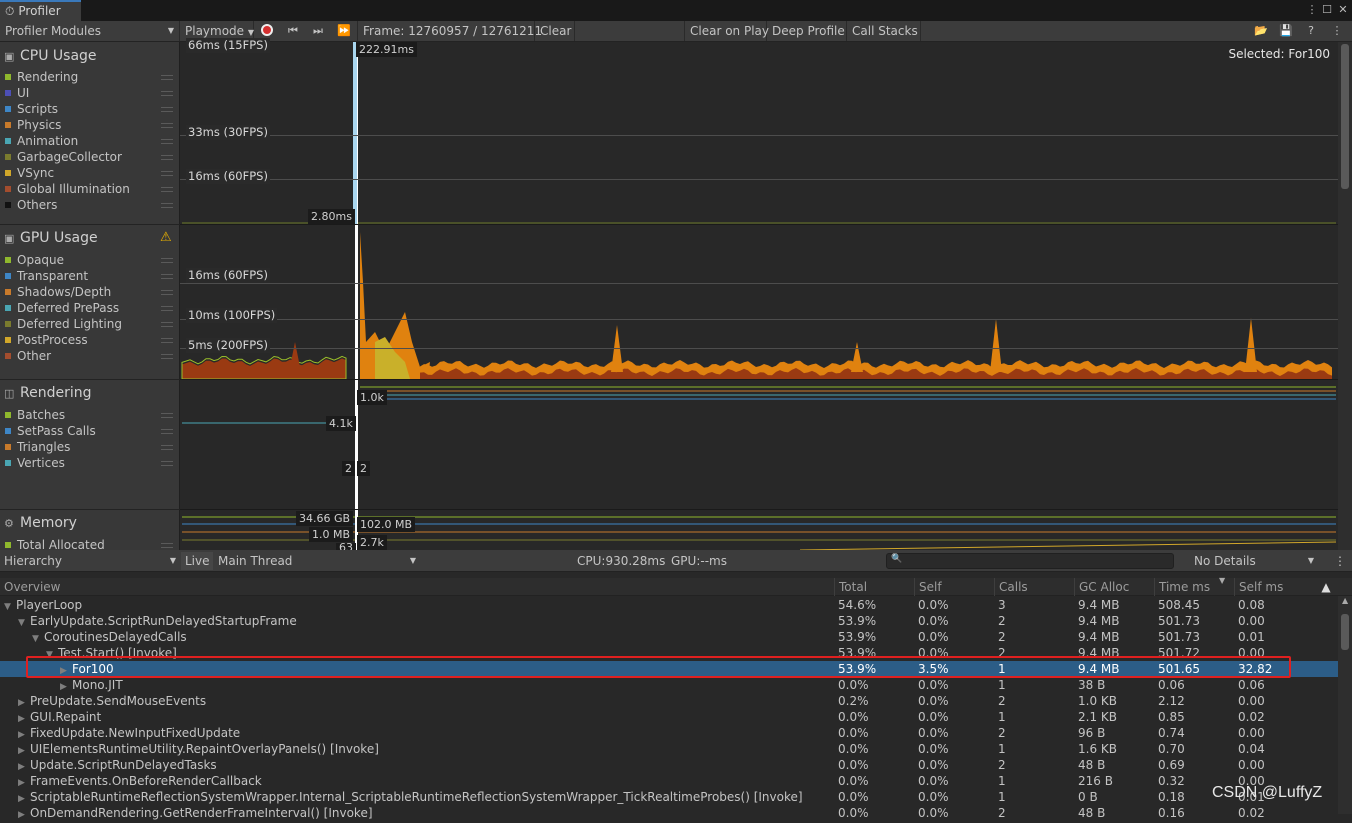 The width and height of the screenshot is (1352, 823). Describe the element at coordinates (1345, 600) in the screenshot. I see `scroll-up-icon: ▲` at that location.